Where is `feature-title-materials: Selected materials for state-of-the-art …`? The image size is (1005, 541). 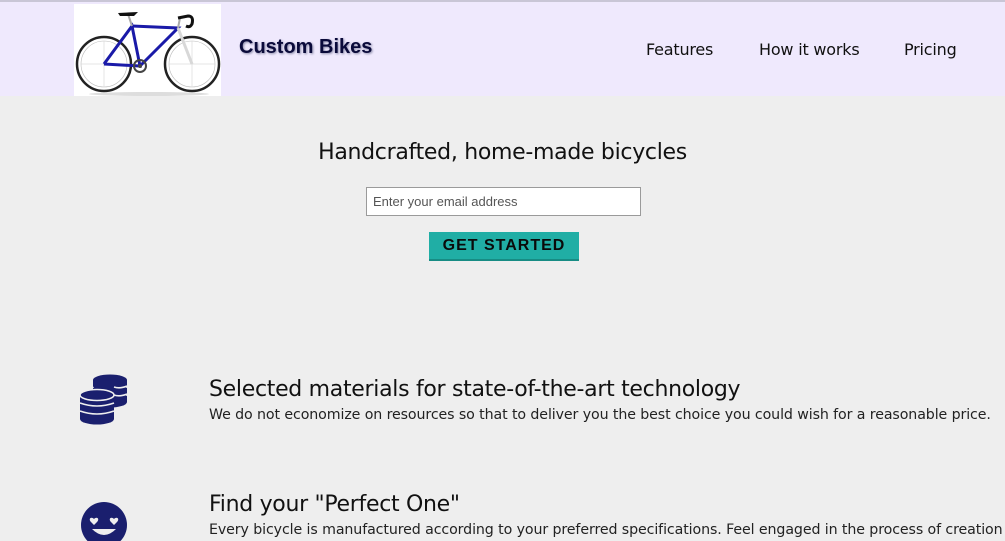
feature-title-materials: Selected materials for state-of-the-art … is located at coordinates (475, 389).